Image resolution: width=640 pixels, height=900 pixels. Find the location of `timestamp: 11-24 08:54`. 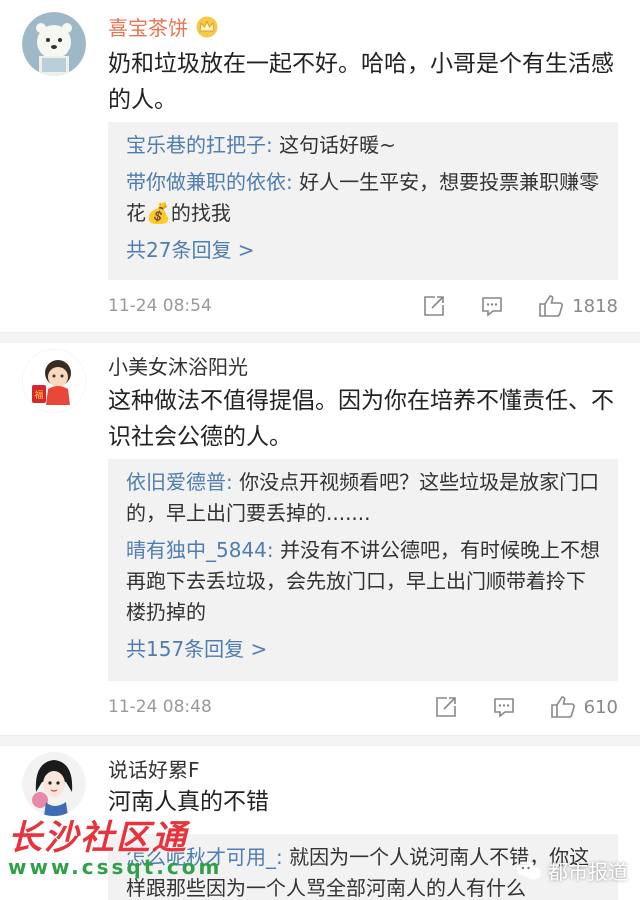

timestamp: 11-24 08:54 is located at coordinates (160, 306).